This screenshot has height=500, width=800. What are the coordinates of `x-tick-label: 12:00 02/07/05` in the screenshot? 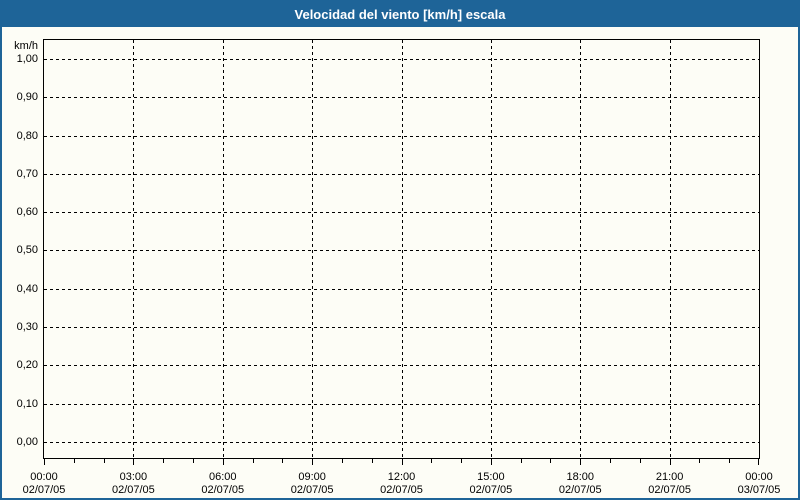 It's located at (402, 484).